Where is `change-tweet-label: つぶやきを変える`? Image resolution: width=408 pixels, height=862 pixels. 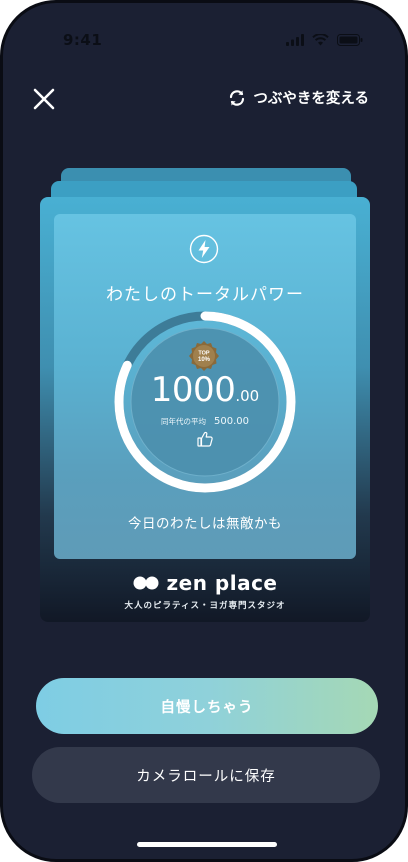 change-tweet-label: つぶやきを変える is located at coordinates (311, 99).